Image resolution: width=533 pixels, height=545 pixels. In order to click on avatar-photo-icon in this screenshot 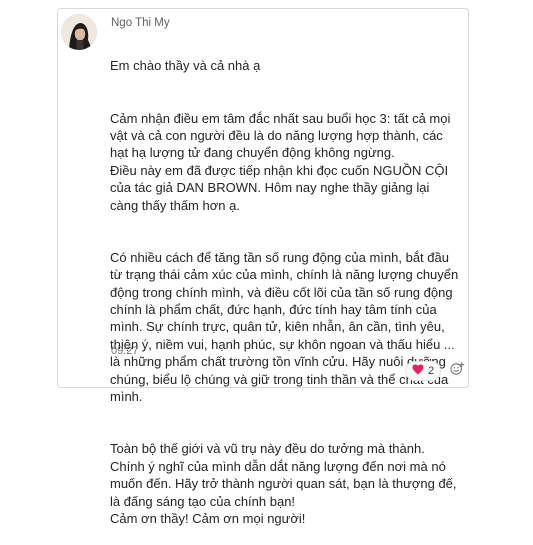, I will do `click(79, 32)`.